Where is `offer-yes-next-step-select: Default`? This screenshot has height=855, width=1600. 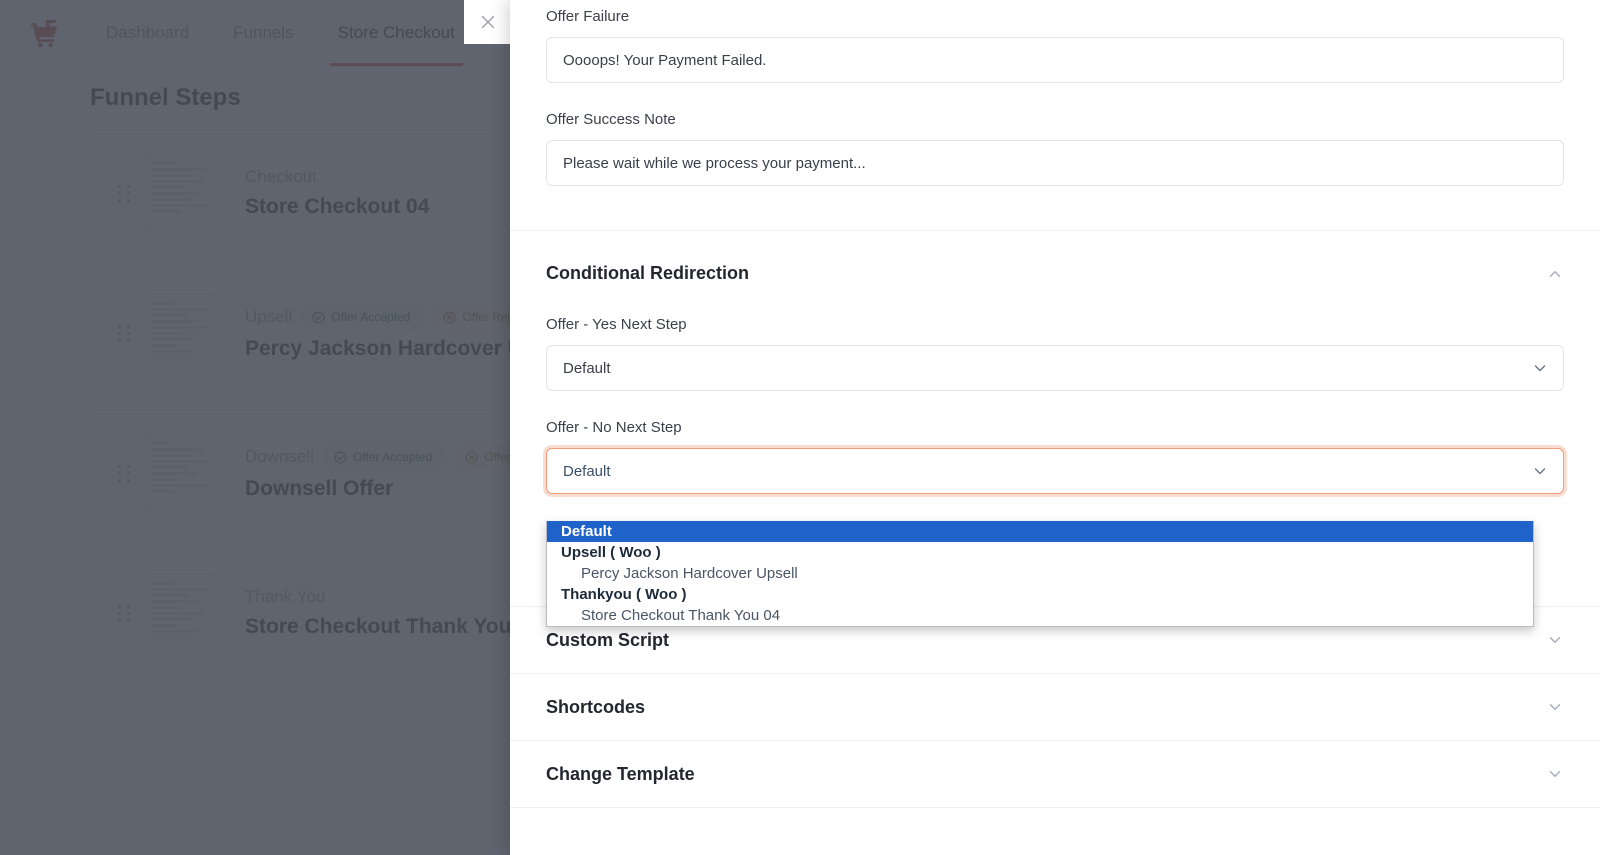
offer-yes-next-step-select: Default is located at coordinates (1055, 368).